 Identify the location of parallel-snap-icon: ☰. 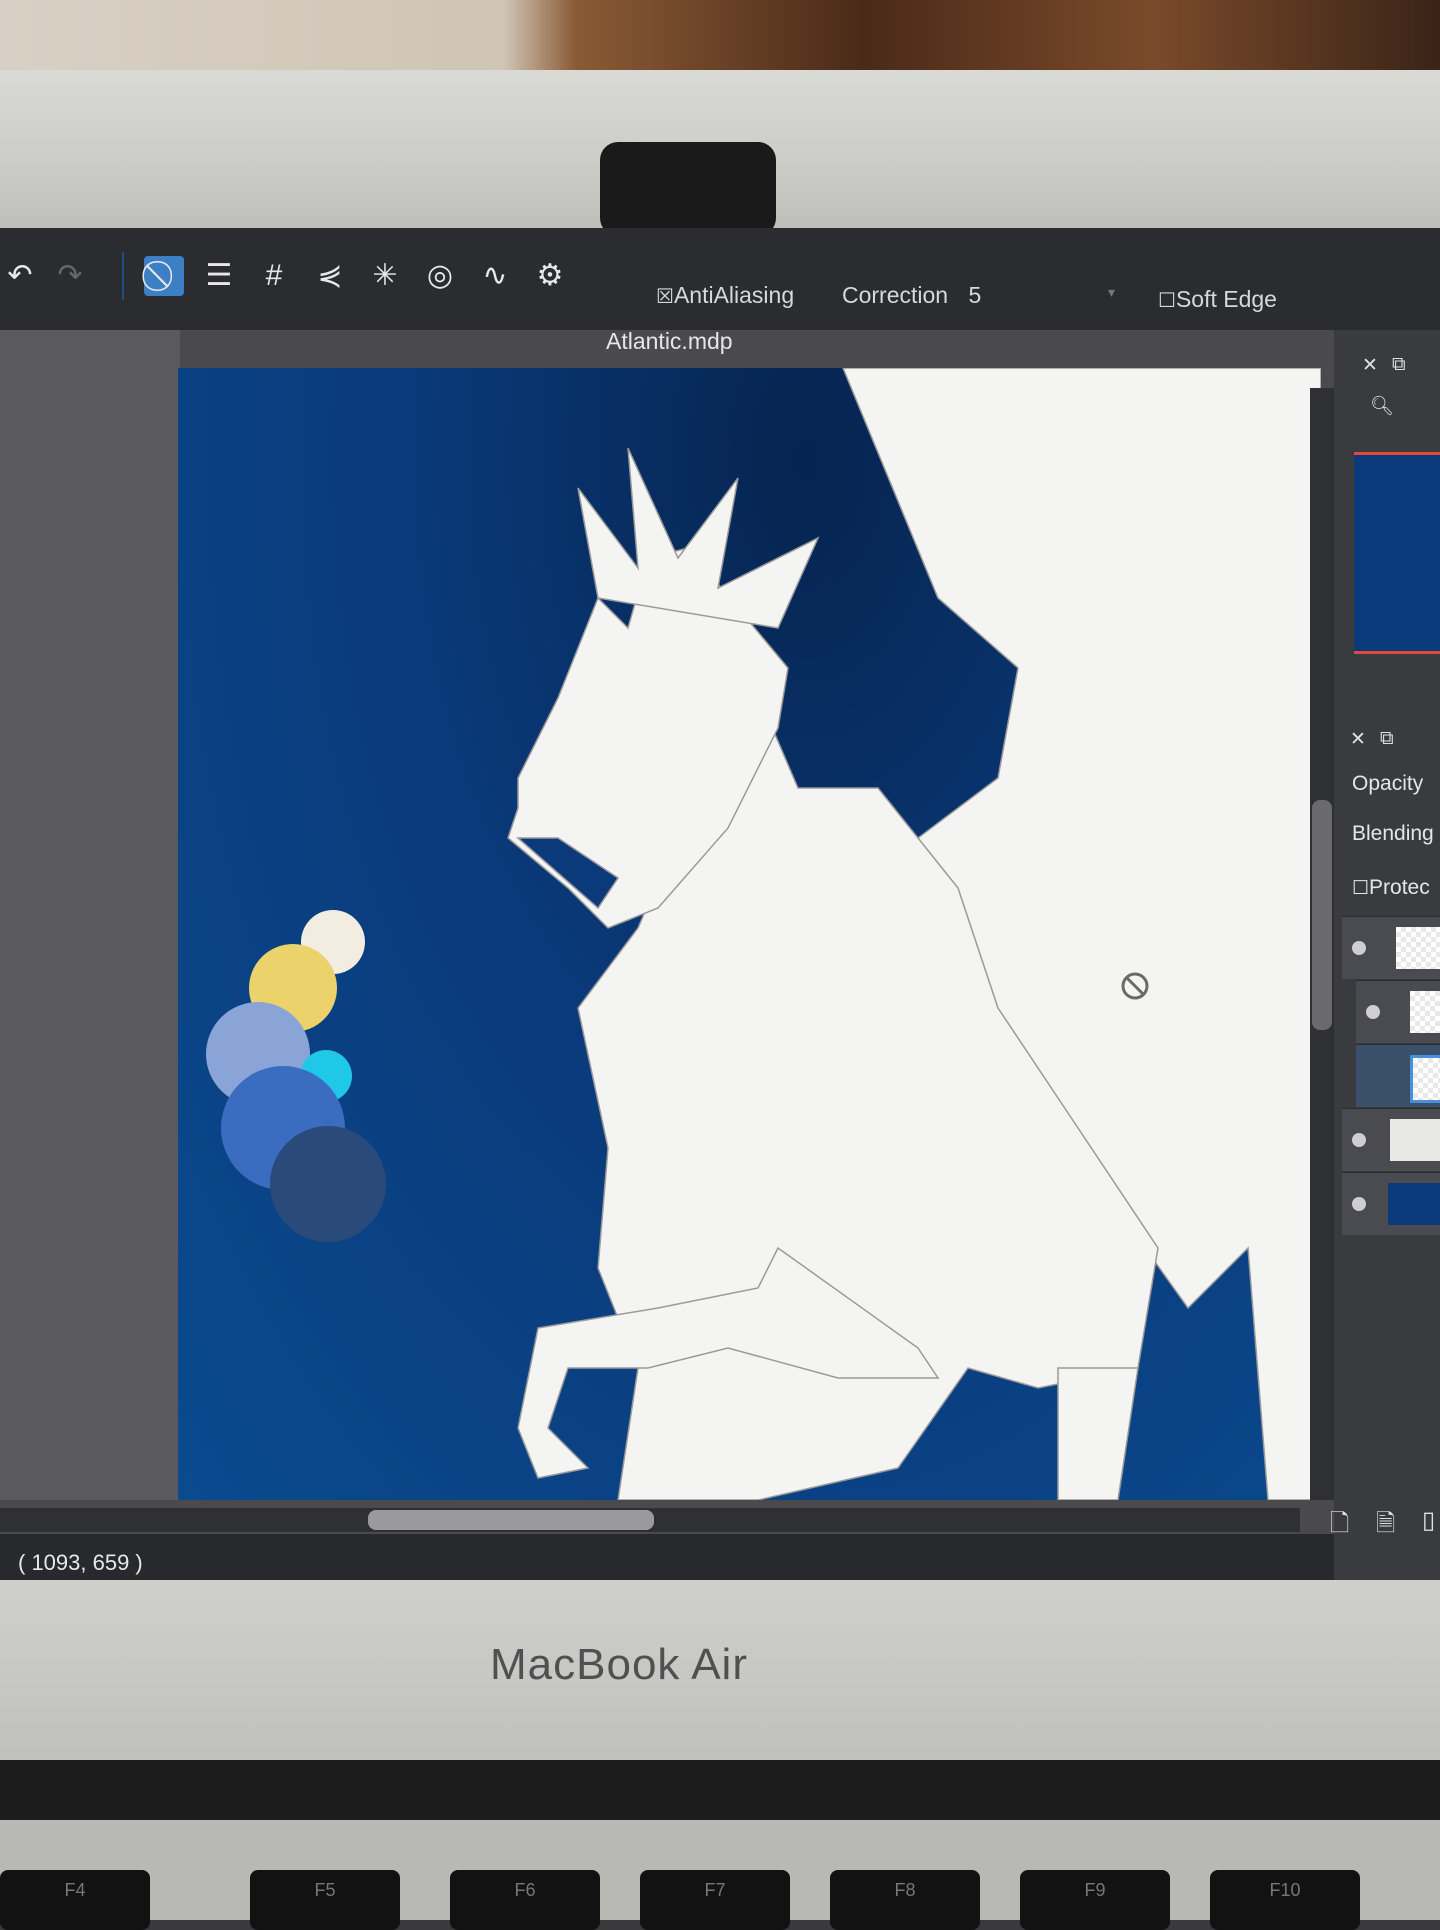
(219, 276).